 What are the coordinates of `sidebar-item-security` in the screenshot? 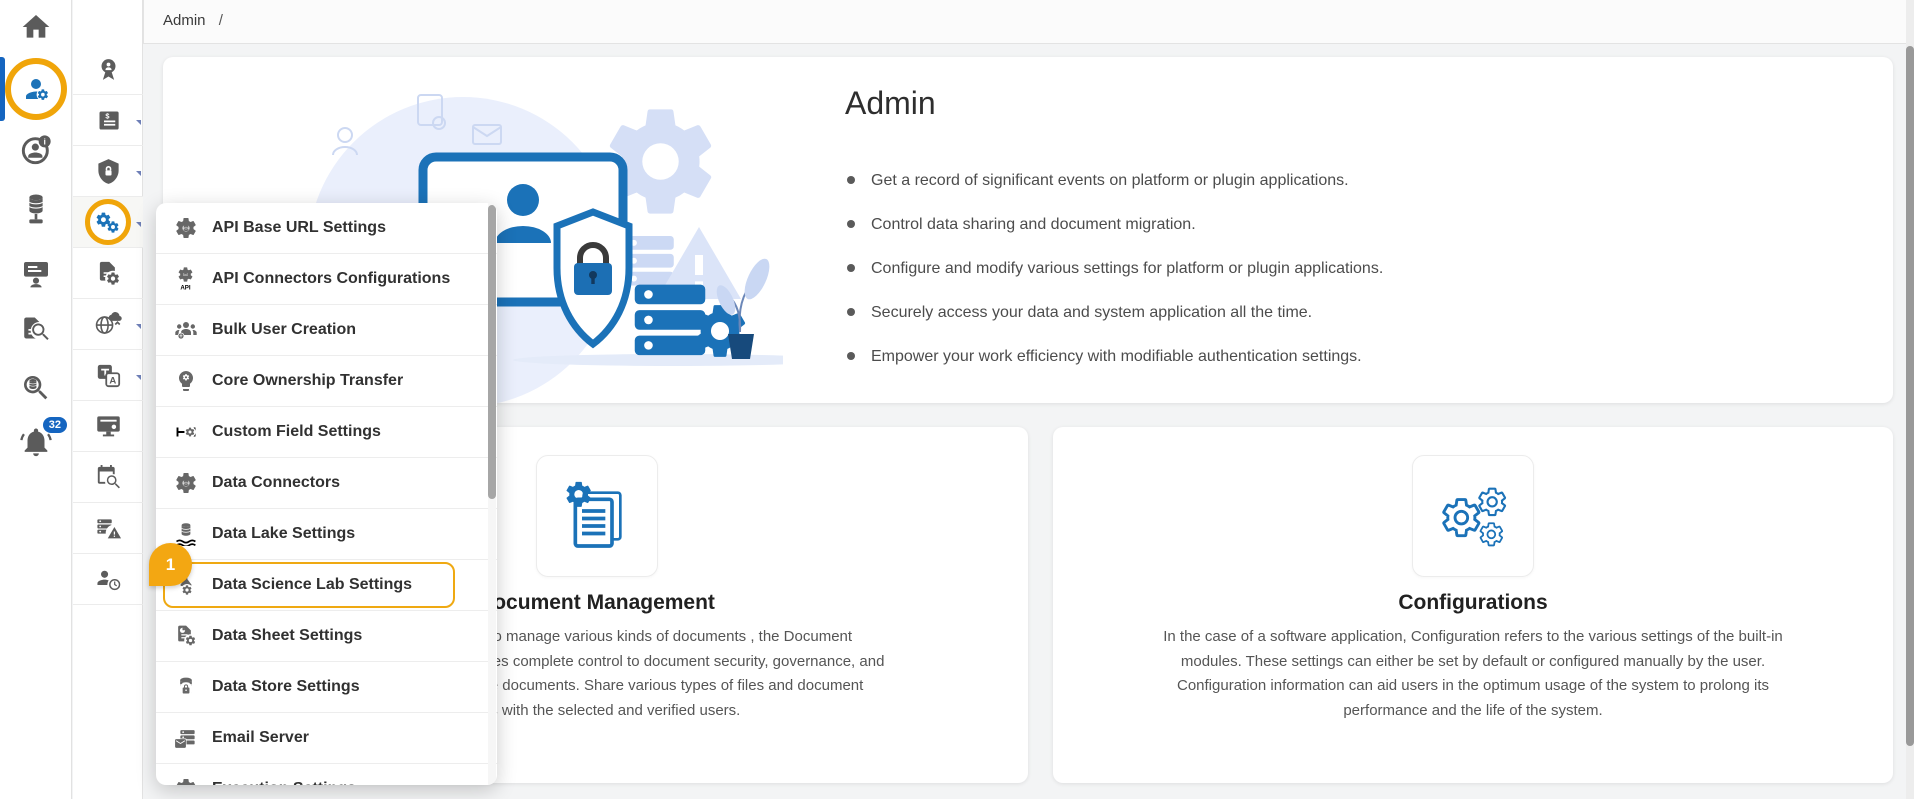 It's located at (108, 171).